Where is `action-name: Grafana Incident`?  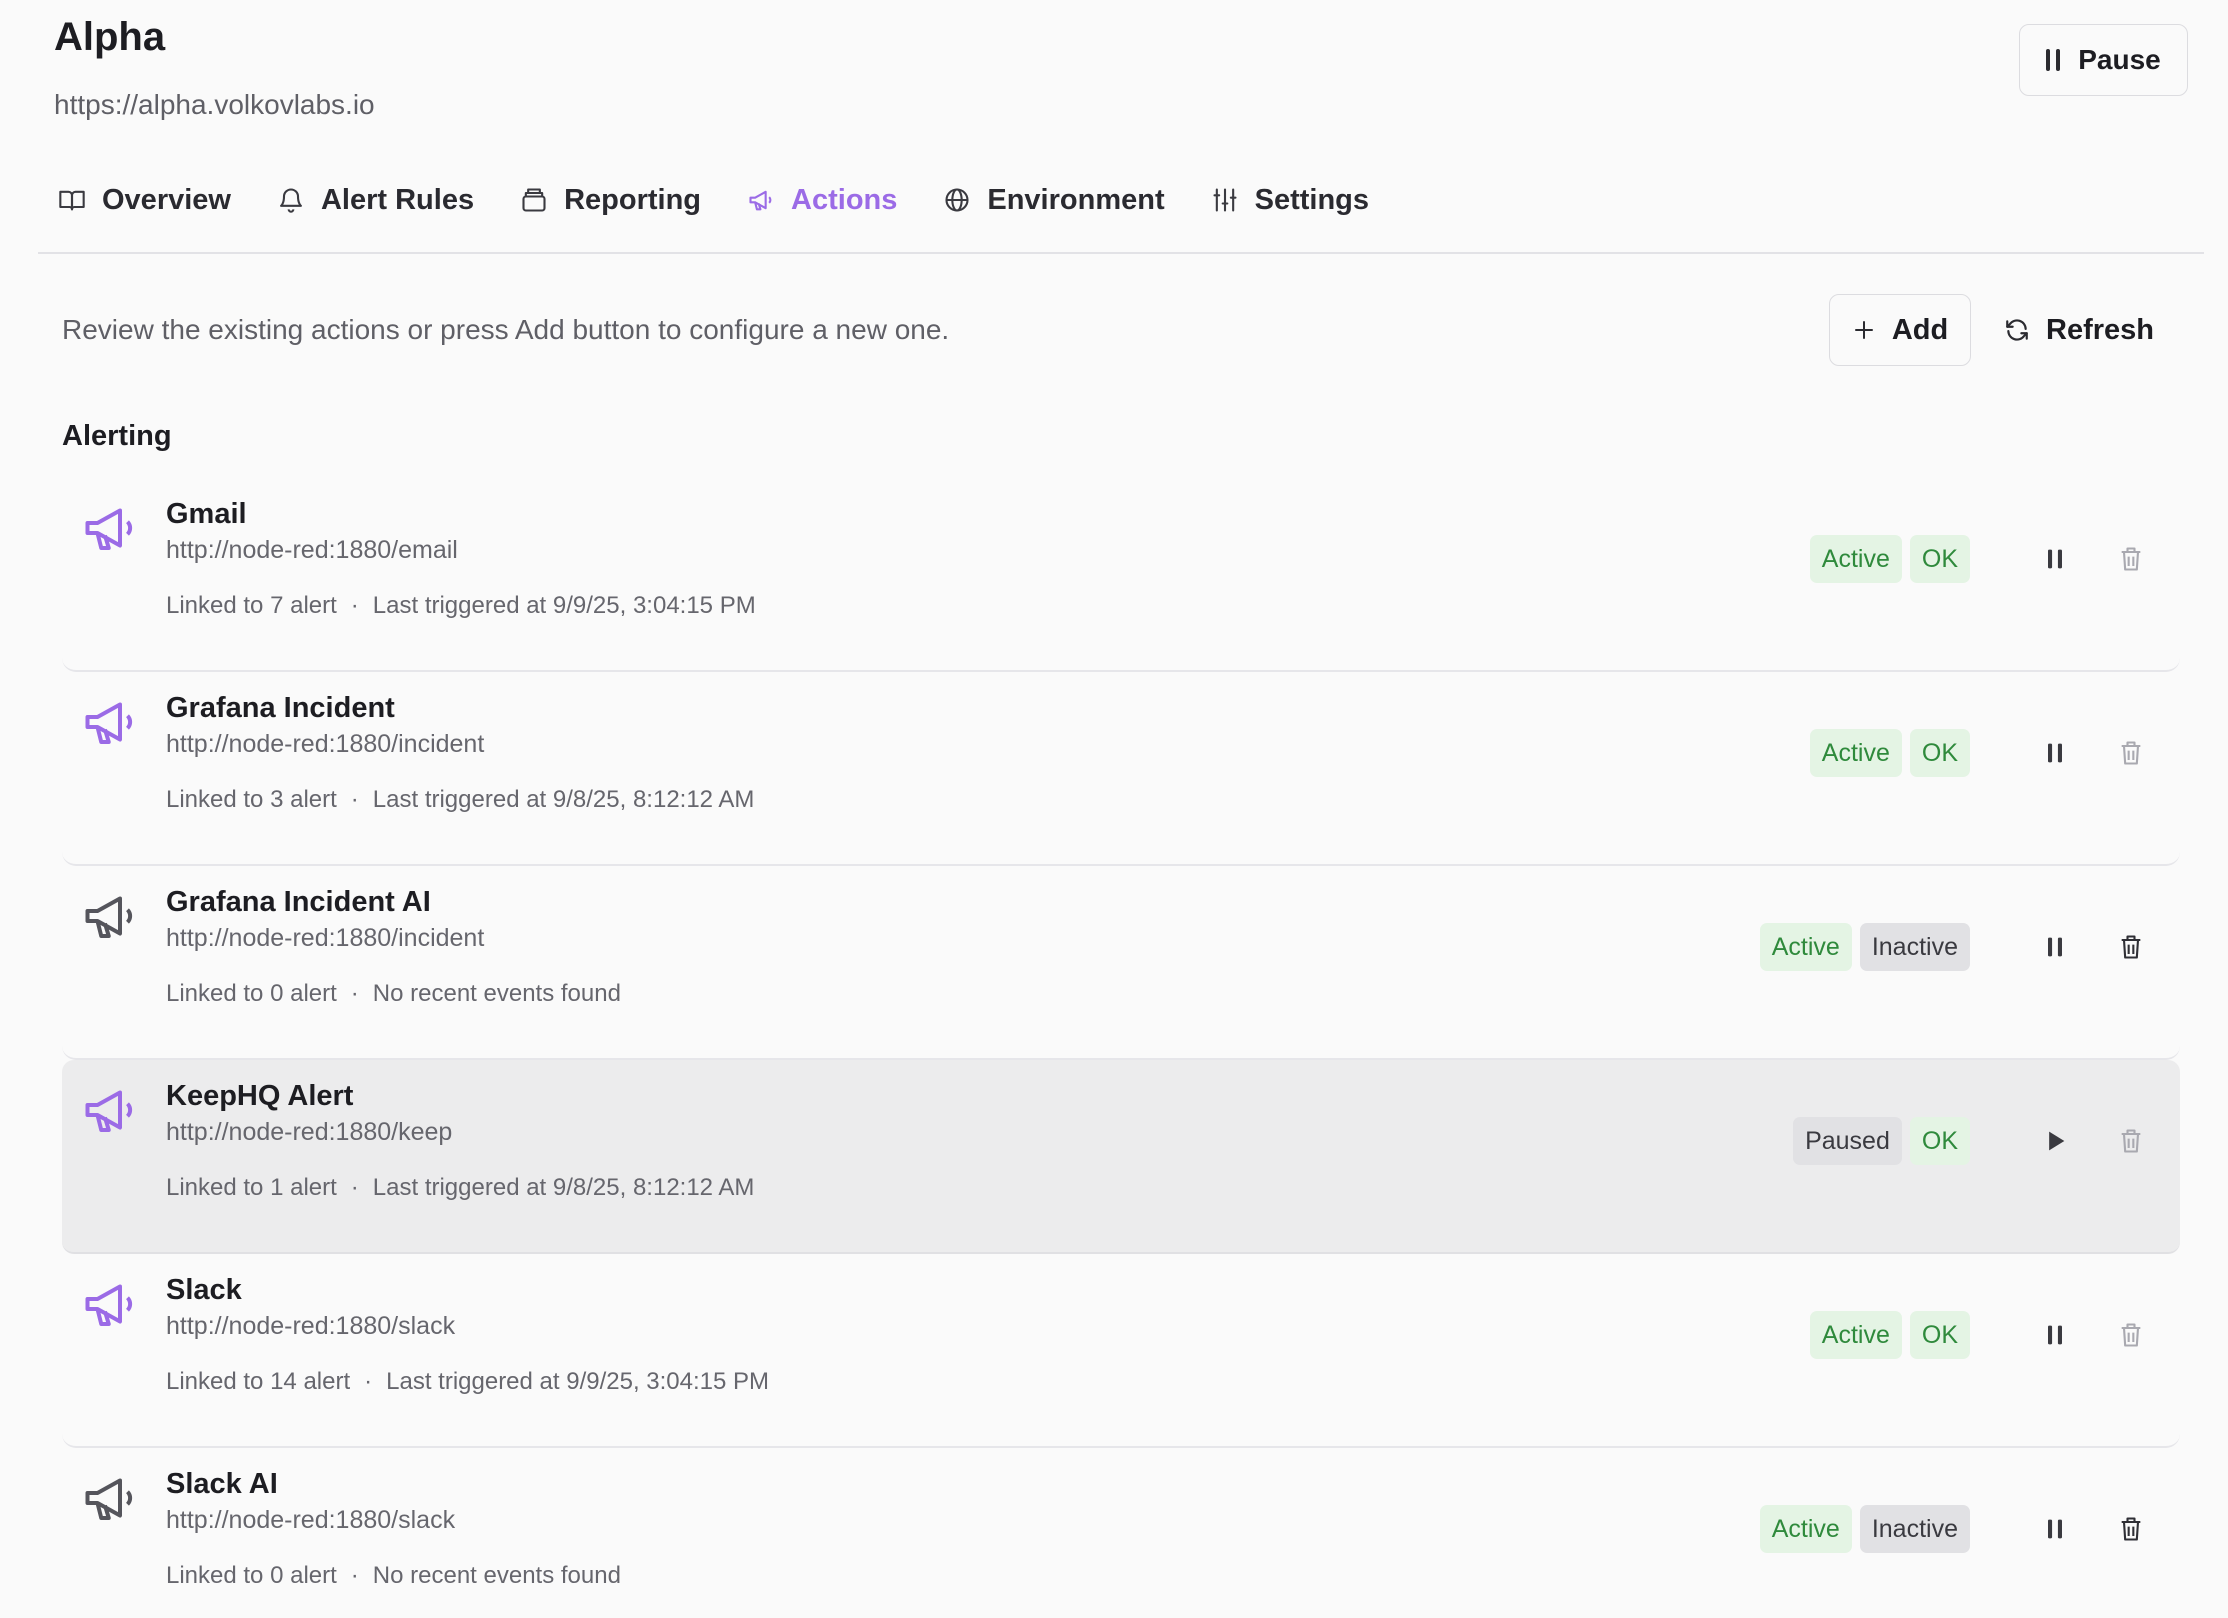 action-name: Grafana Incident is located at coordinates (280, 708).